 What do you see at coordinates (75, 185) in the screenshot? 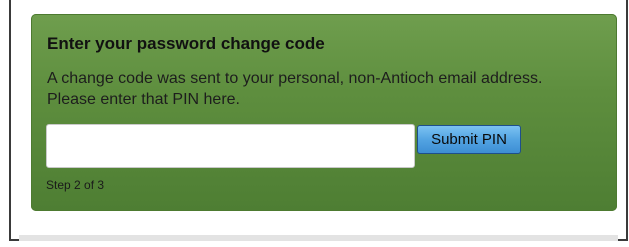
I see `step-indicator: Step 2 of 3` at bounding box center [75, 185].